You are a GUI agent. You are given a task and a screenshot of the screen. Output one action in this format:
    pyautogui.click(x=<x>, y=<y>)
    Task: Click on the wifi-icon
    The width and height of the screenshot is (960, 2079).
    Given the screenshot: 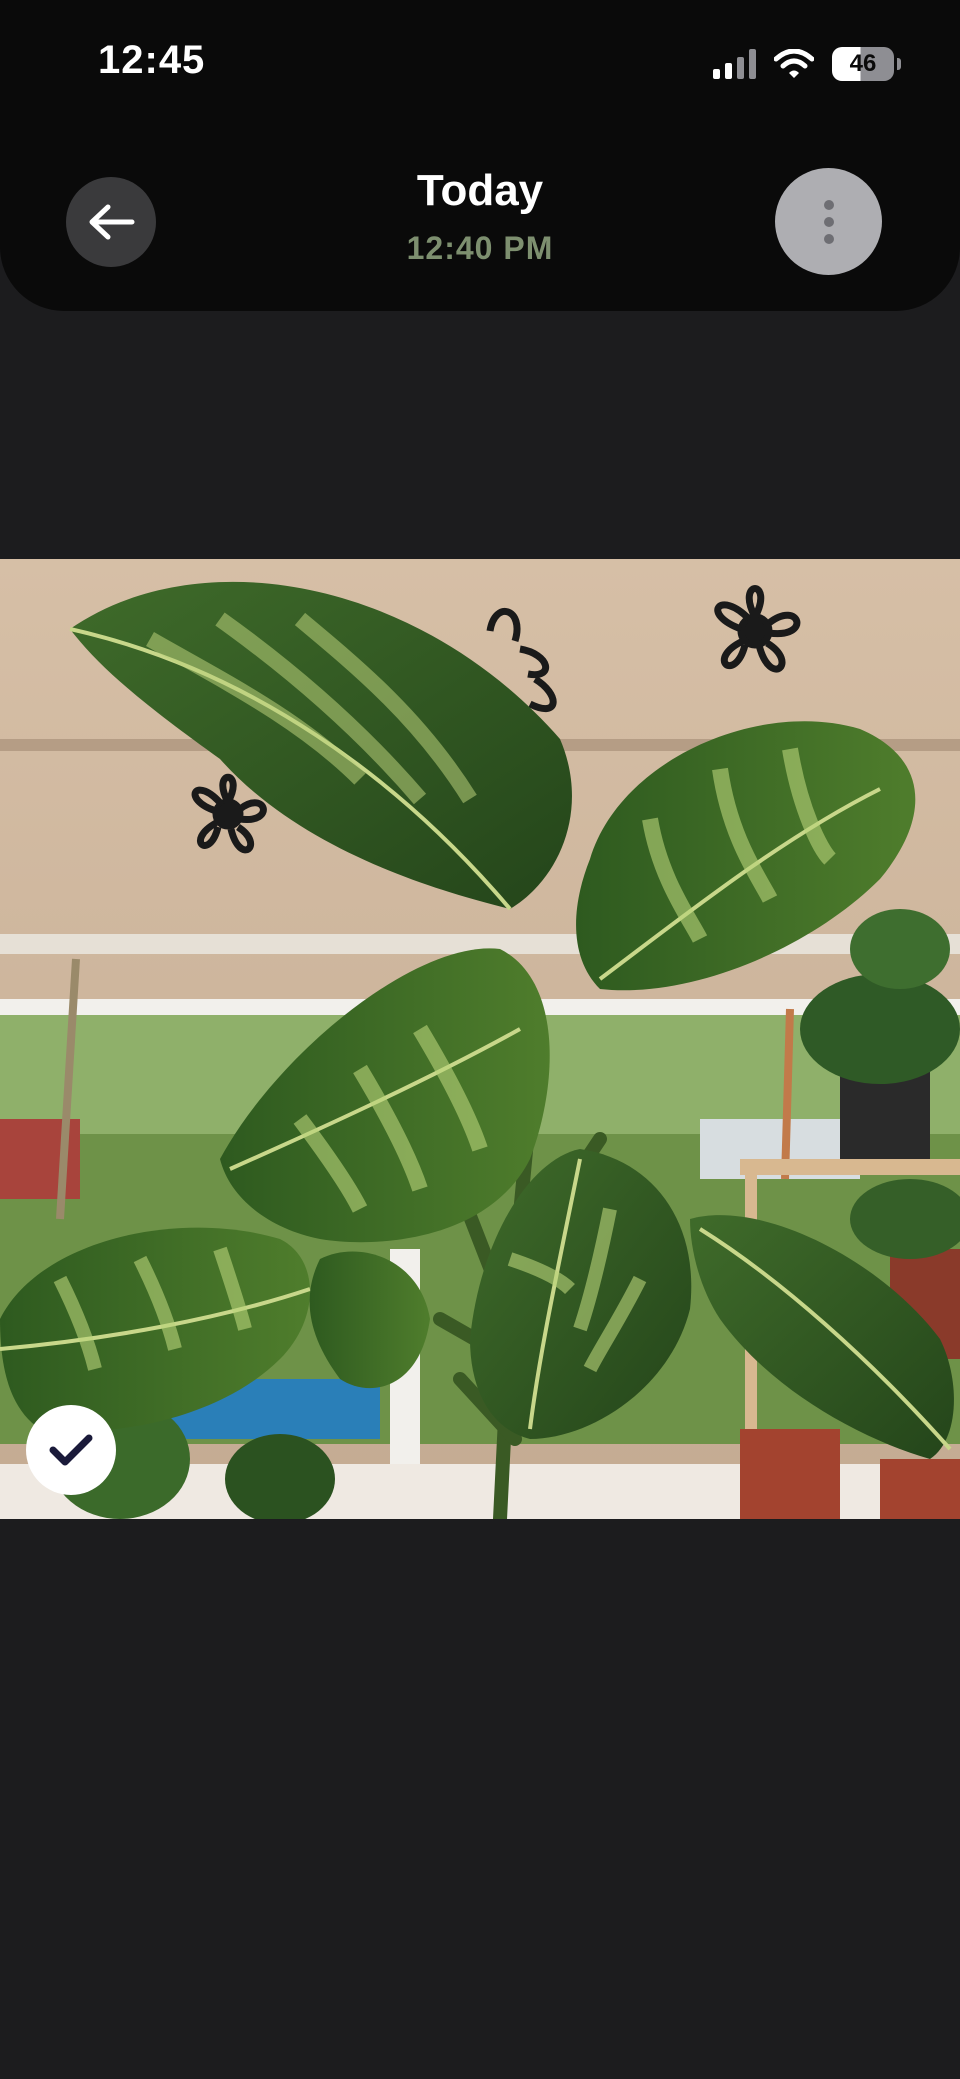 What is the action you would take?
    pyautogui.click(x=794, y=63)
    